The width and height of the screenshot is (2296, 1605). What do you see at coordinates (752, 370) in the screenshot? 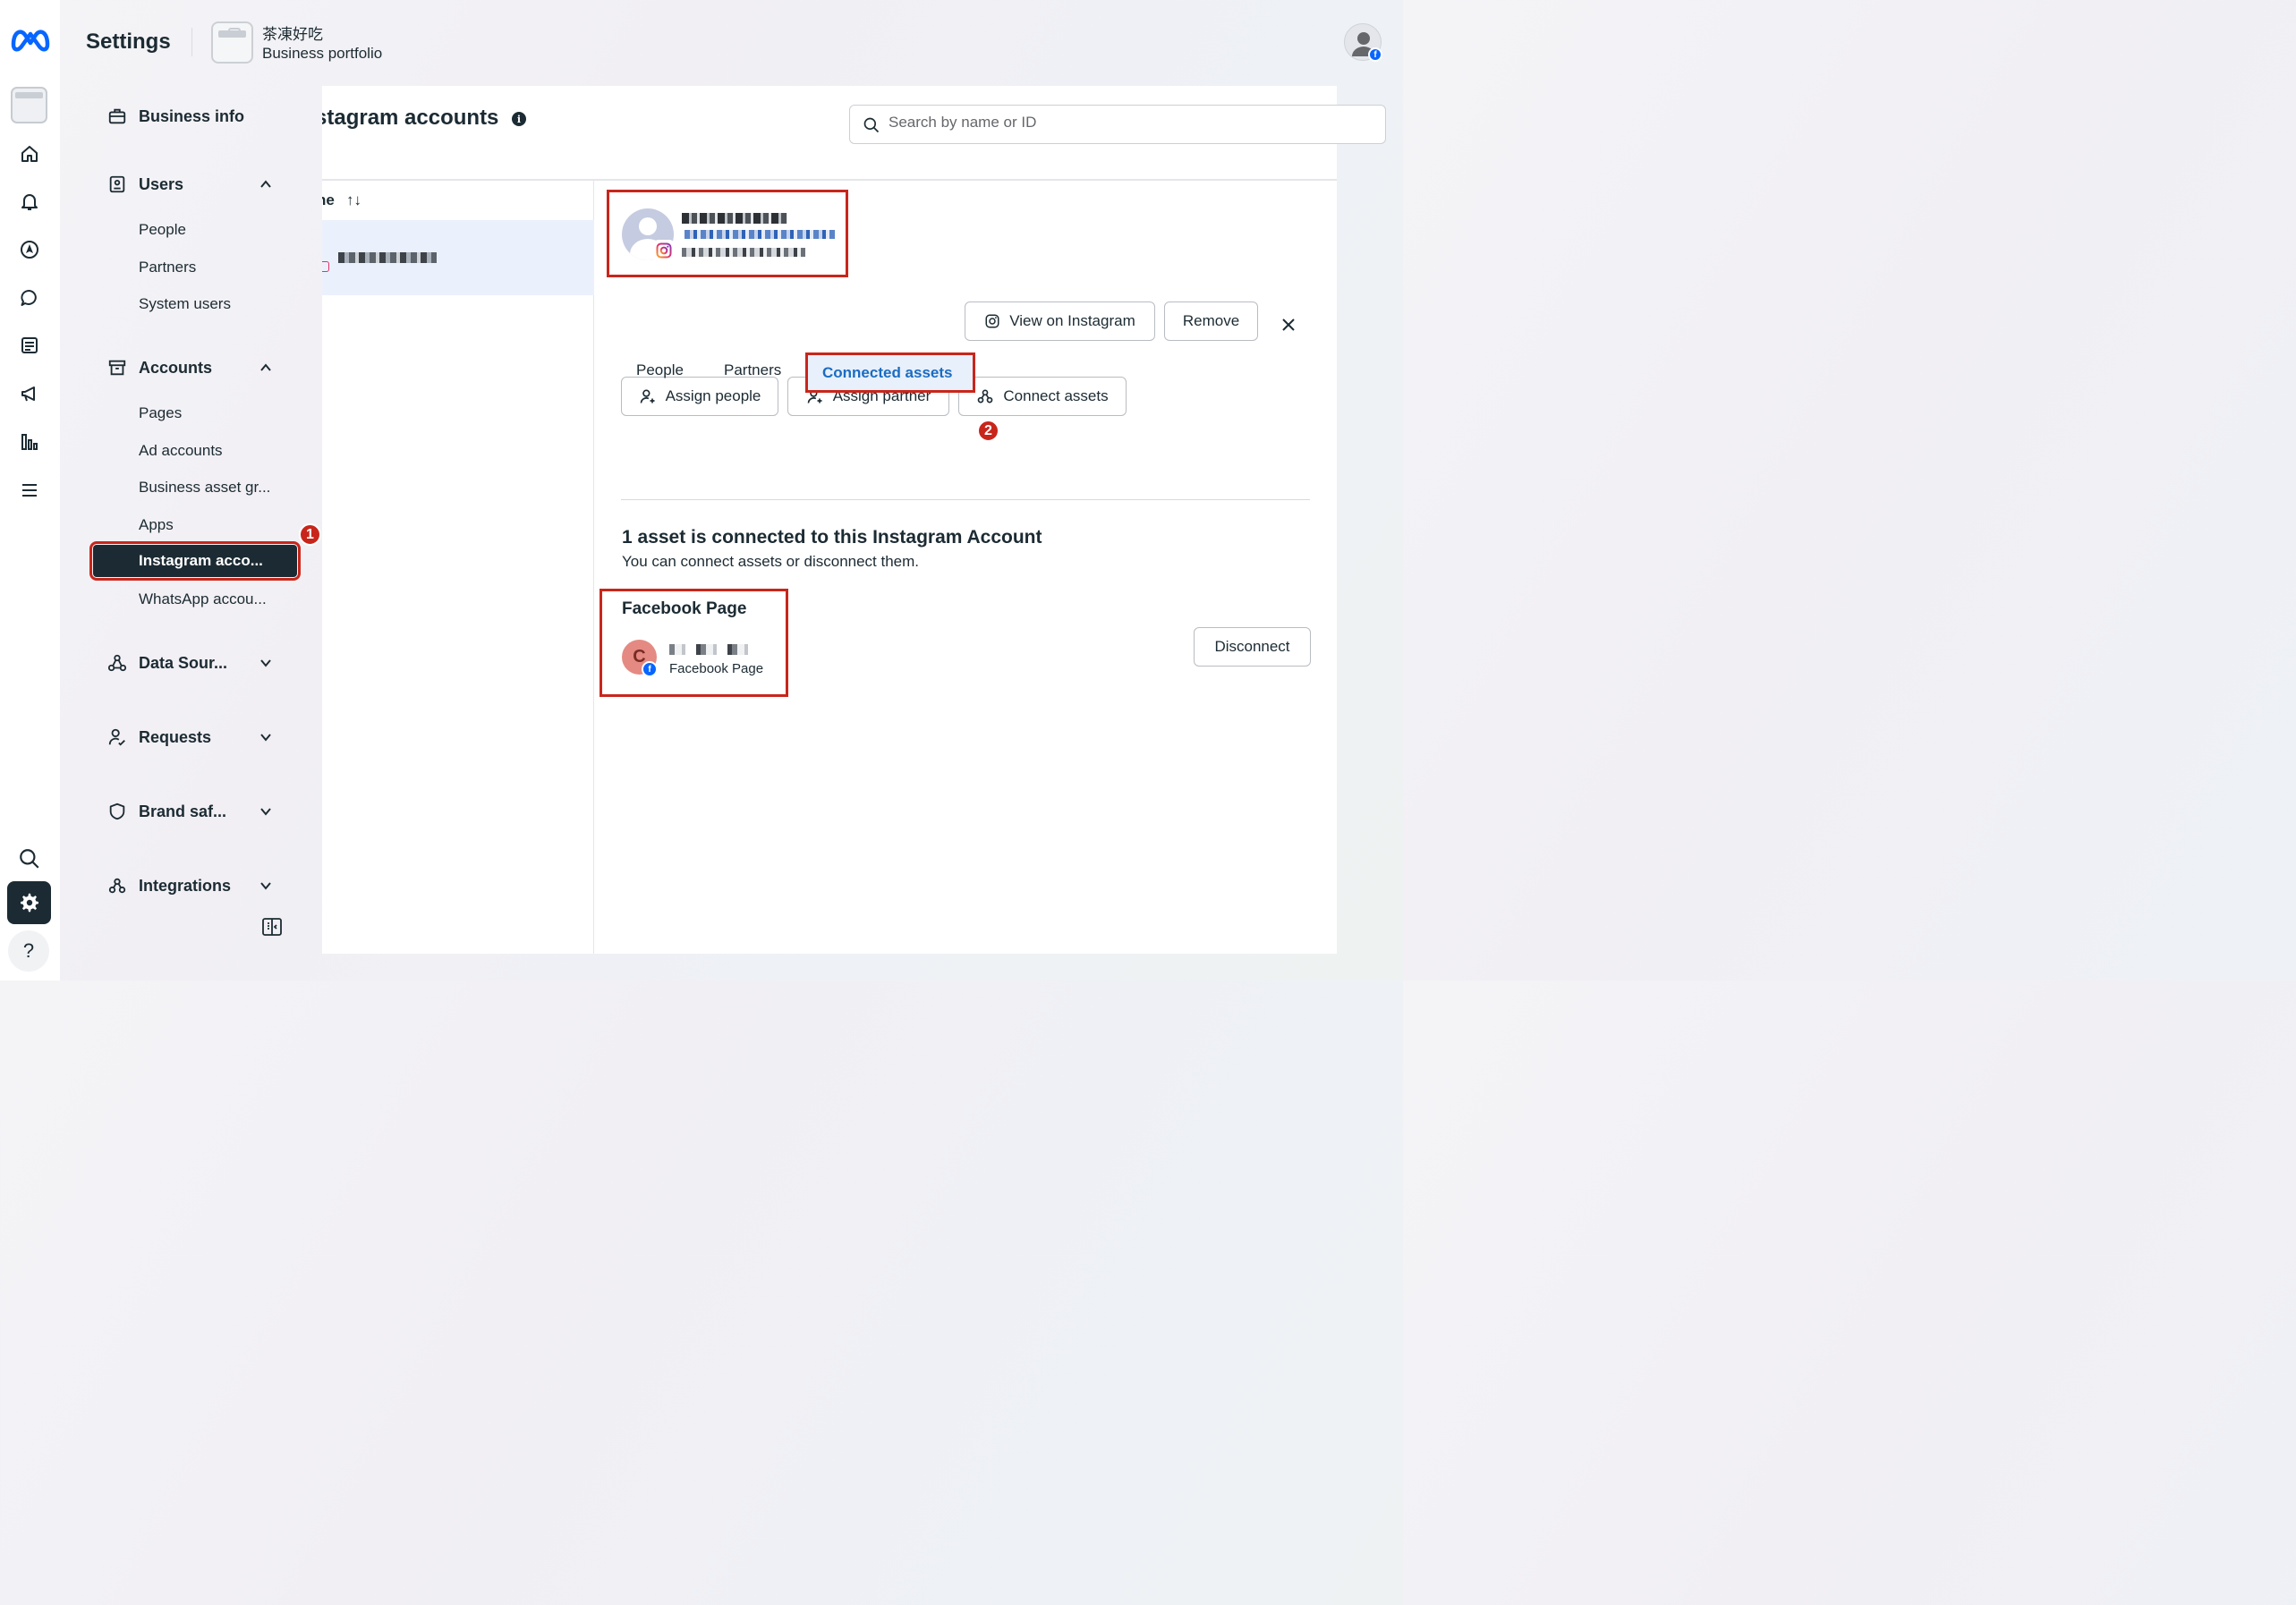
I see `tab-partners: Partners` at bounding box center [752, 370].